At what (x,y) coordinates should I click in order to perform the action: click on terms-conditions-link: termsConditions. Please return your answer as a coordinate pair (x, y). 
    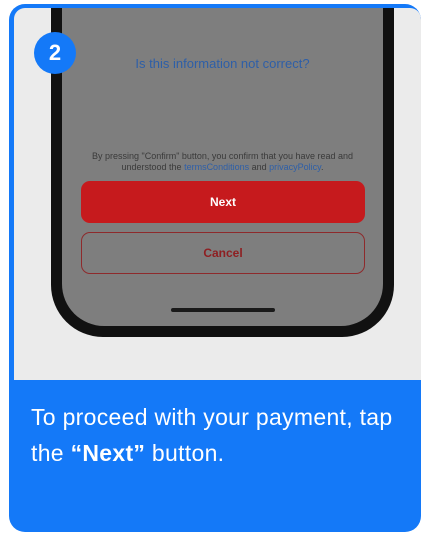
    Looking at the image, I should click on (216, 167).